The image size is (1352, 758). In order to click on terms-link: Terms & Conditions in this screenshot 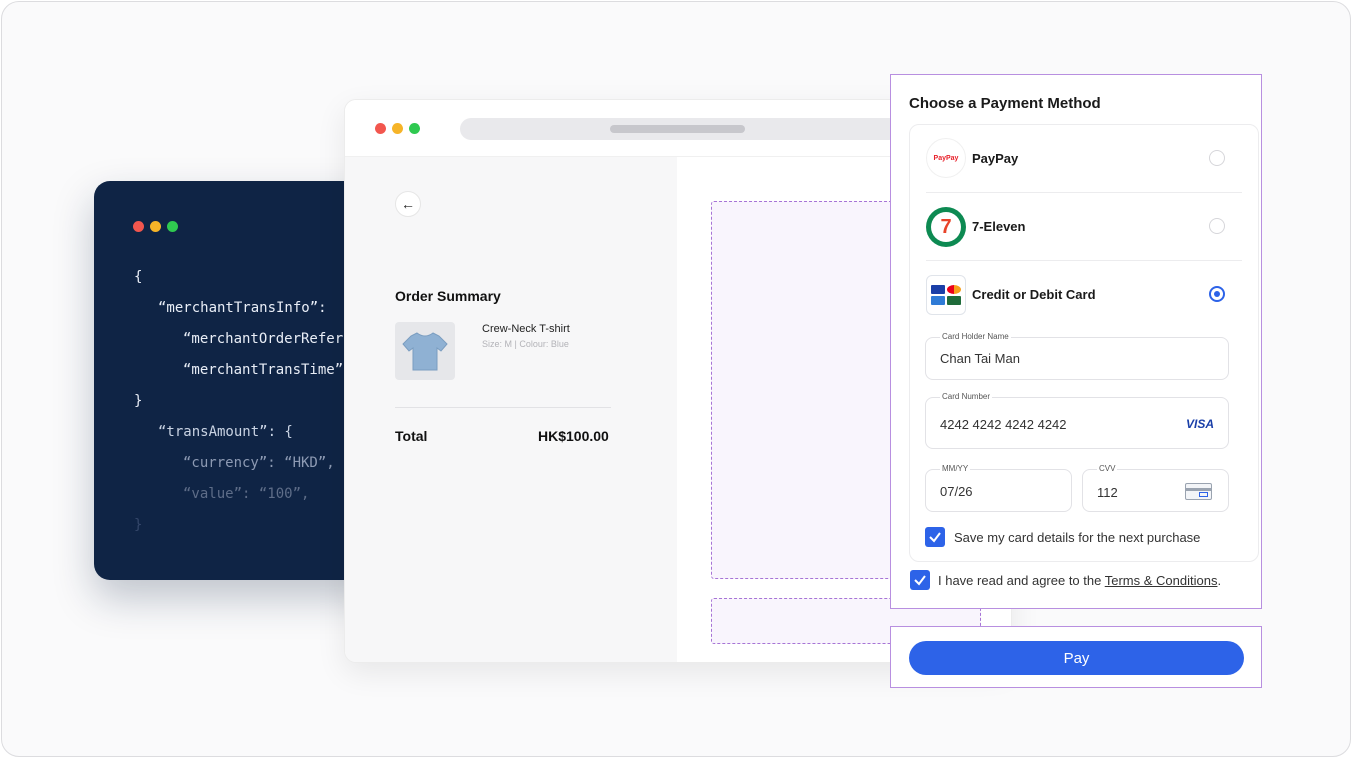, I will do `click(1161, 580)`.